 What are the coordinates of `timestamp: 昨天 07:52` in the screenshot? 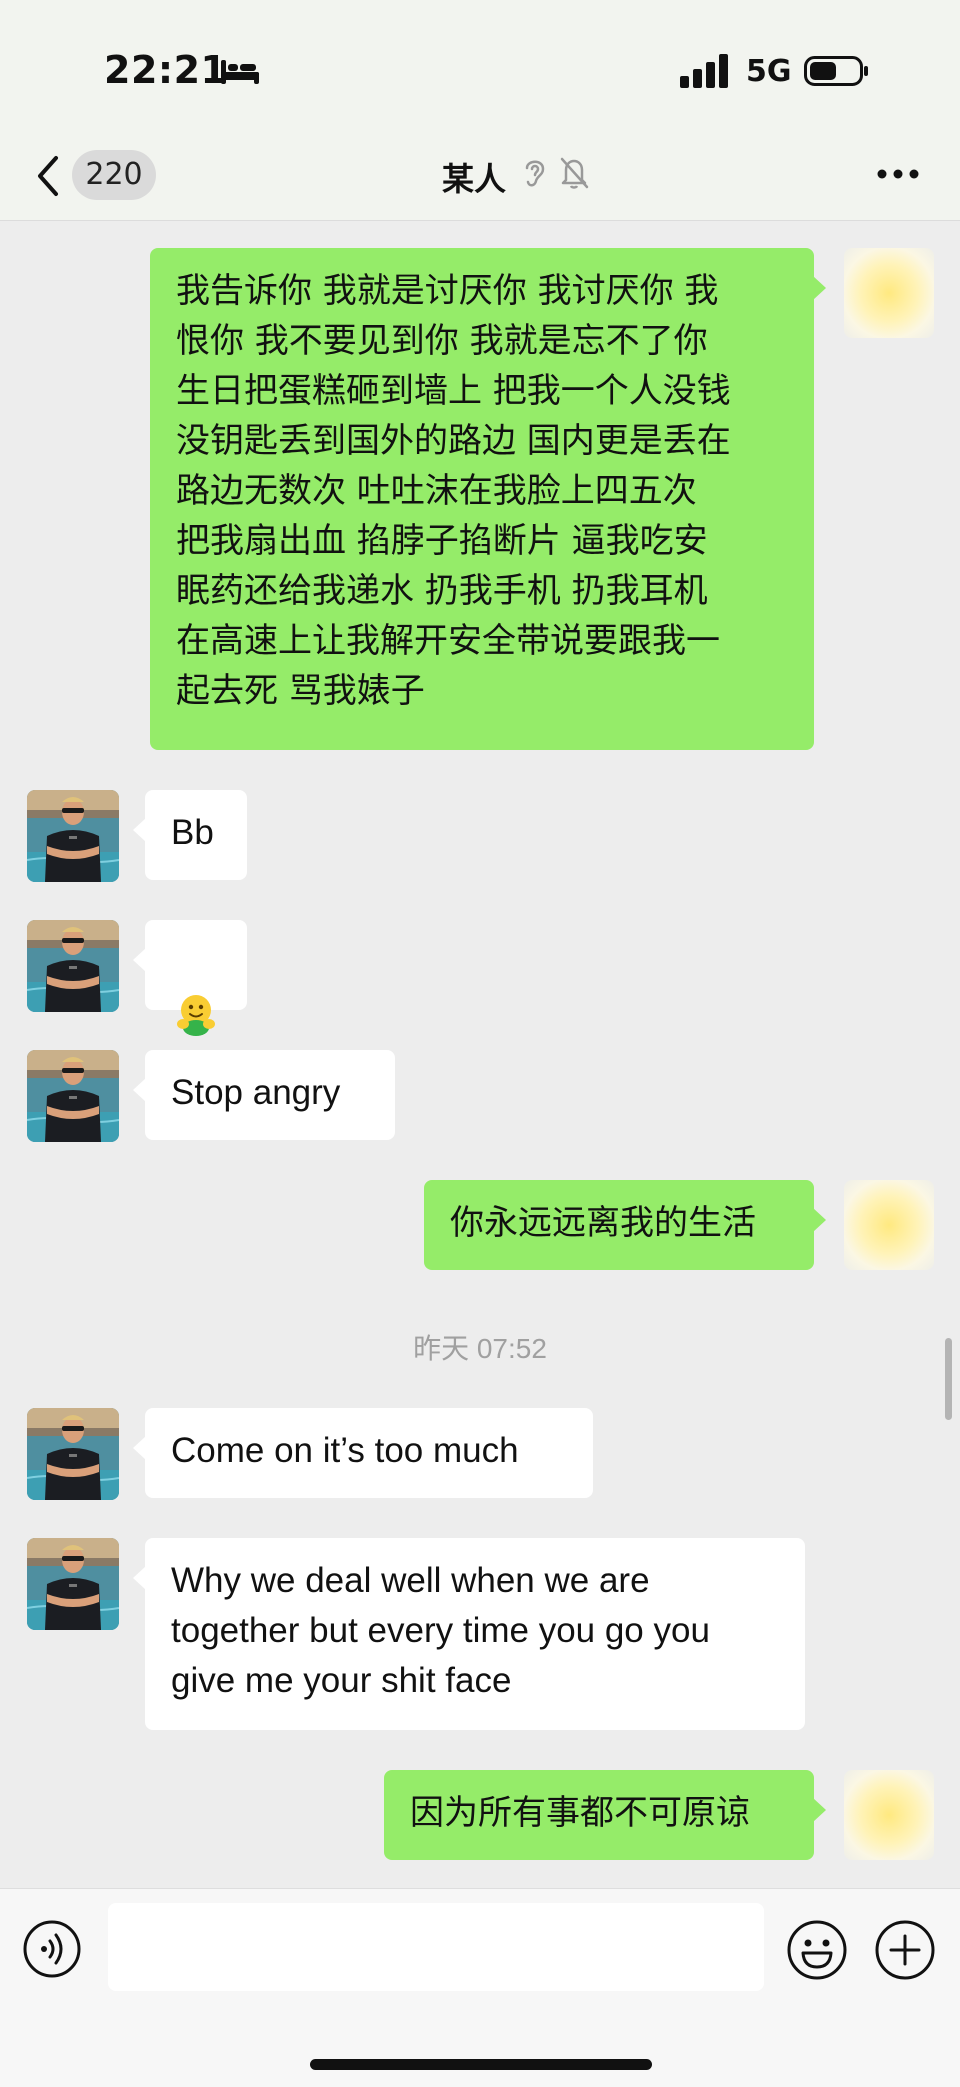 It's located at (480, 1348).